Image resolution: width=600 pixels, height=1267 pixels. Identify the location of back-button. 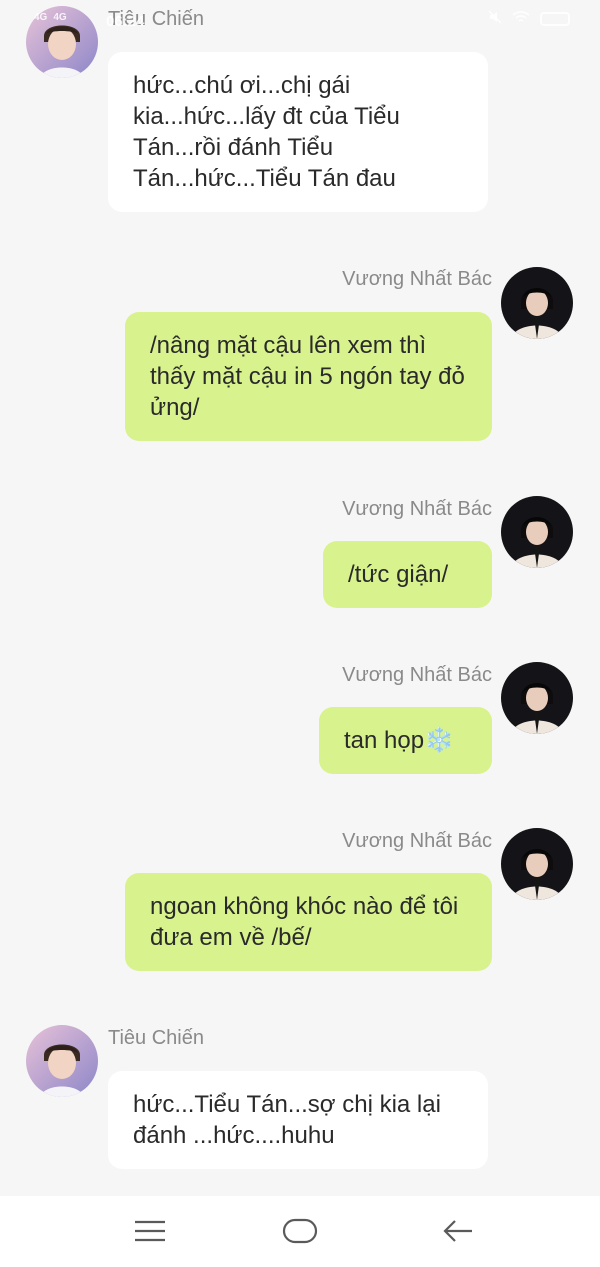
(458, 1231).